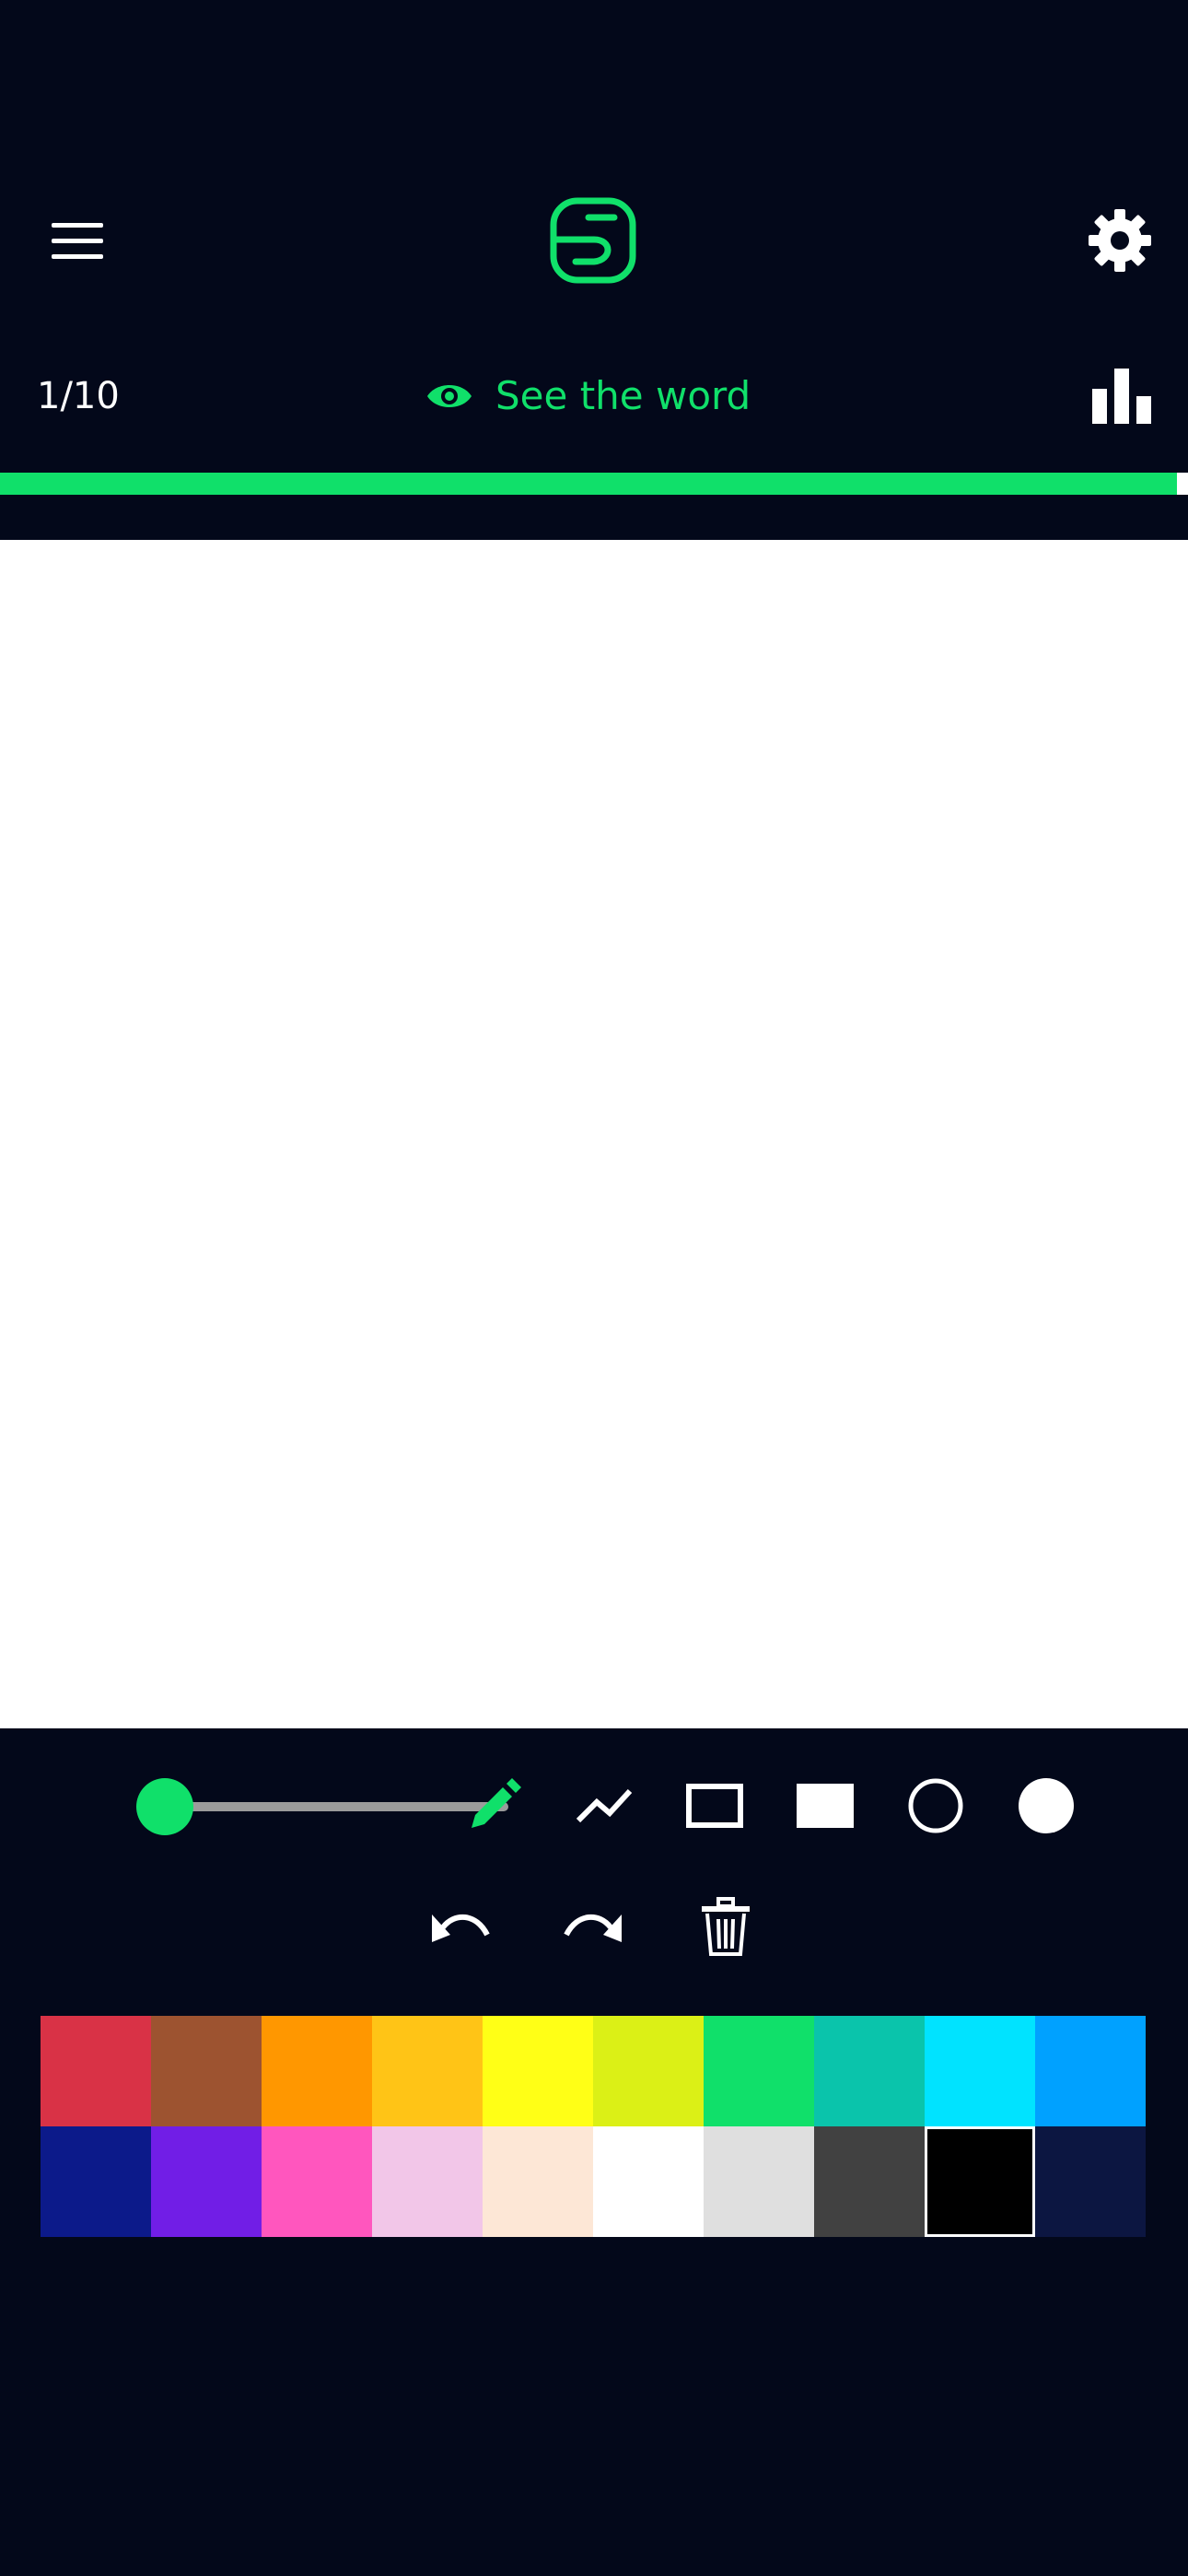  I want to click on undo-icon, so click(461, 1928).